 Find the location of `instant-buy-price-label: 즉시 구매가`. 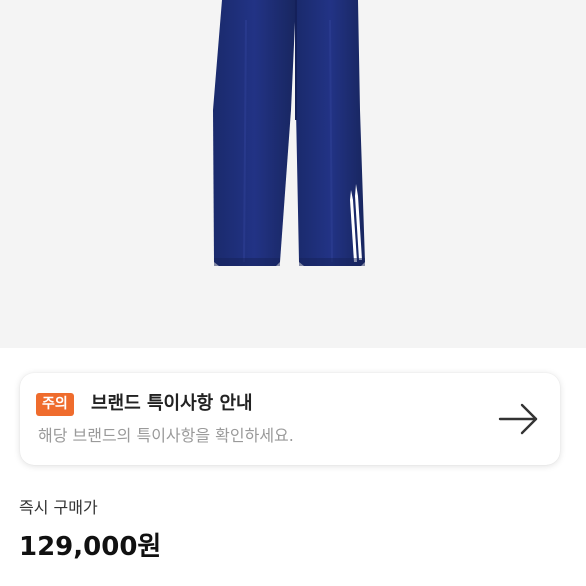

instant-buy-price-label: 즉시 구매가 is located at coordinates (58, 507).